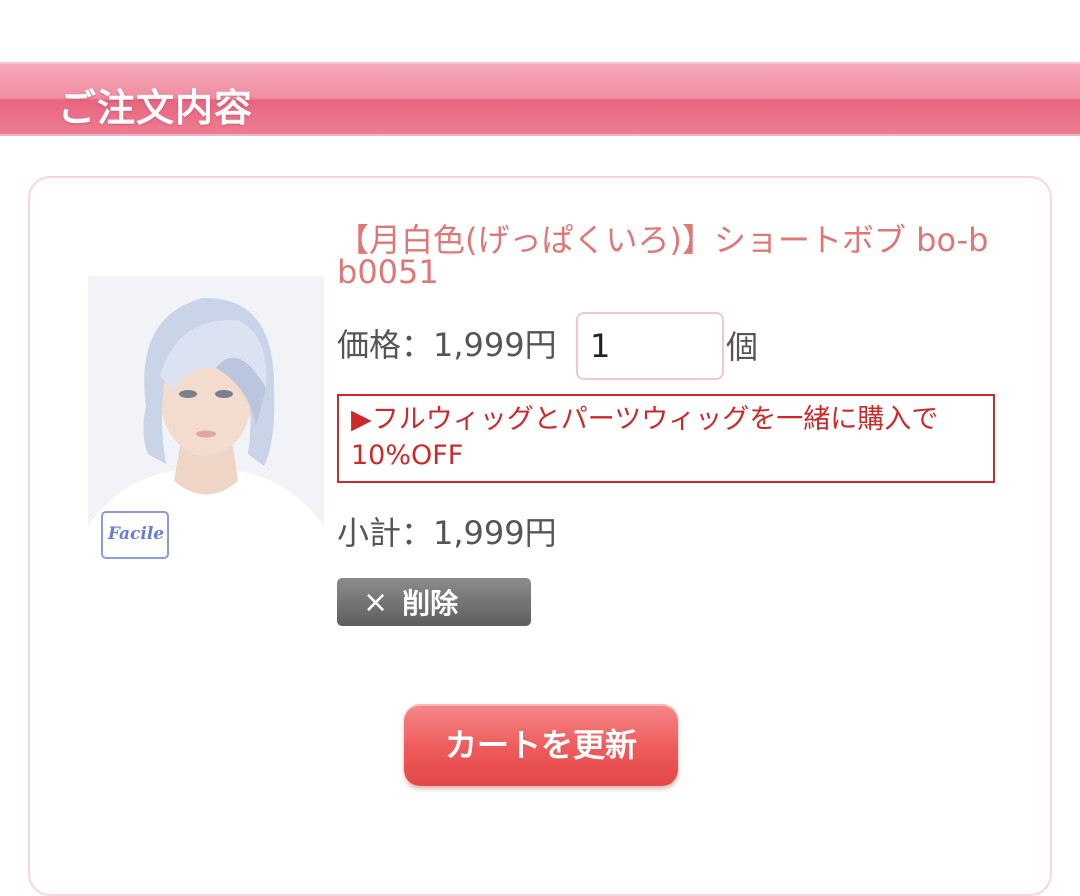 The width and height of the screenshot is (1080, 896). What do you see at coordinates (666, 438) in the screenshot?
I see `promo-notice: ▶フルウィッグとパーツウィッグを一緒に購入で 10%OFF` at bounding box center [666, 438].